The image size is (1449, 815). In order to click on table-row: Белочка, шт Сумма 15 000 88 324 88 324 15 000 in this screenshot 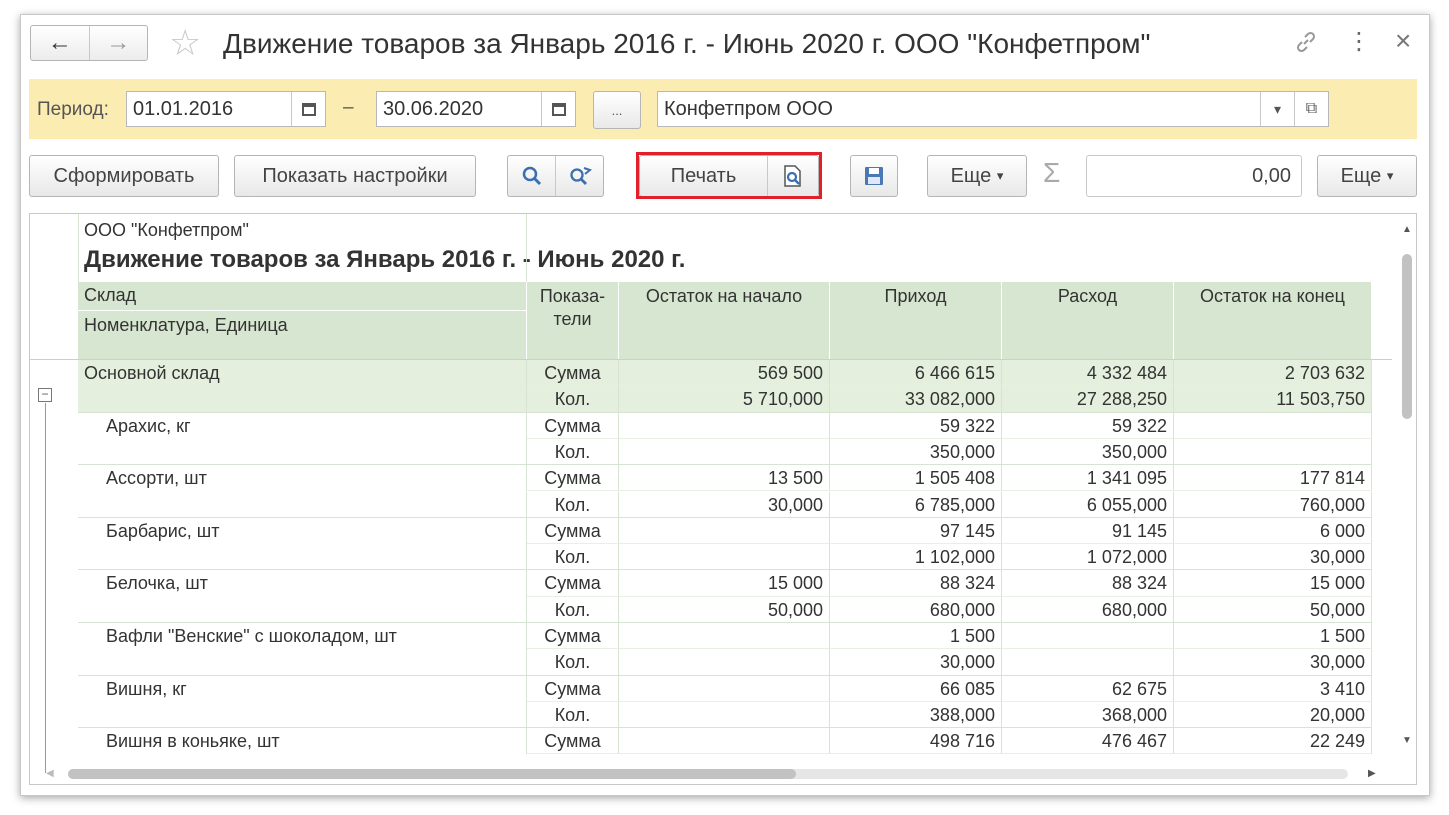, I will do `click(725, 583)`.